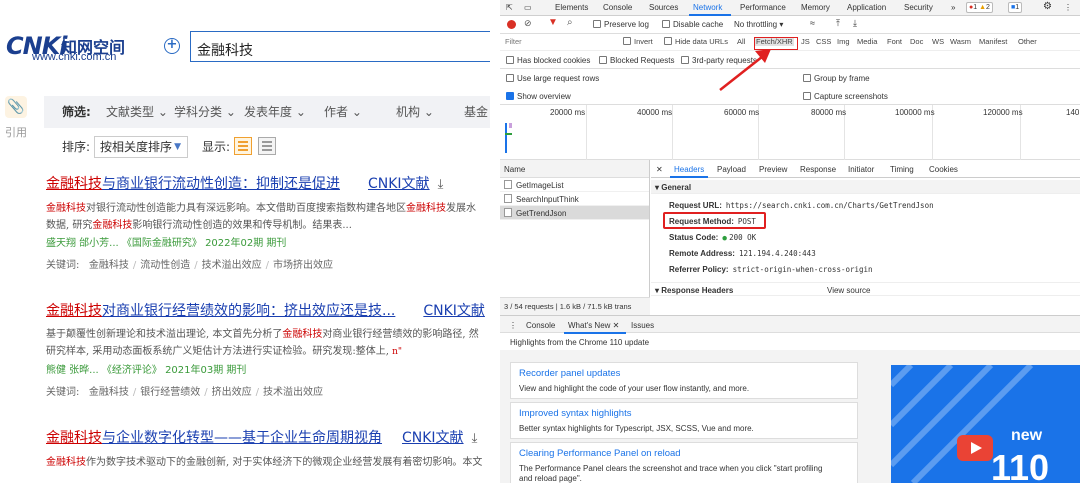  Describe the element at coordinates (642, 325) in the screenshot. I see `tab-issues: Issues` at that location.